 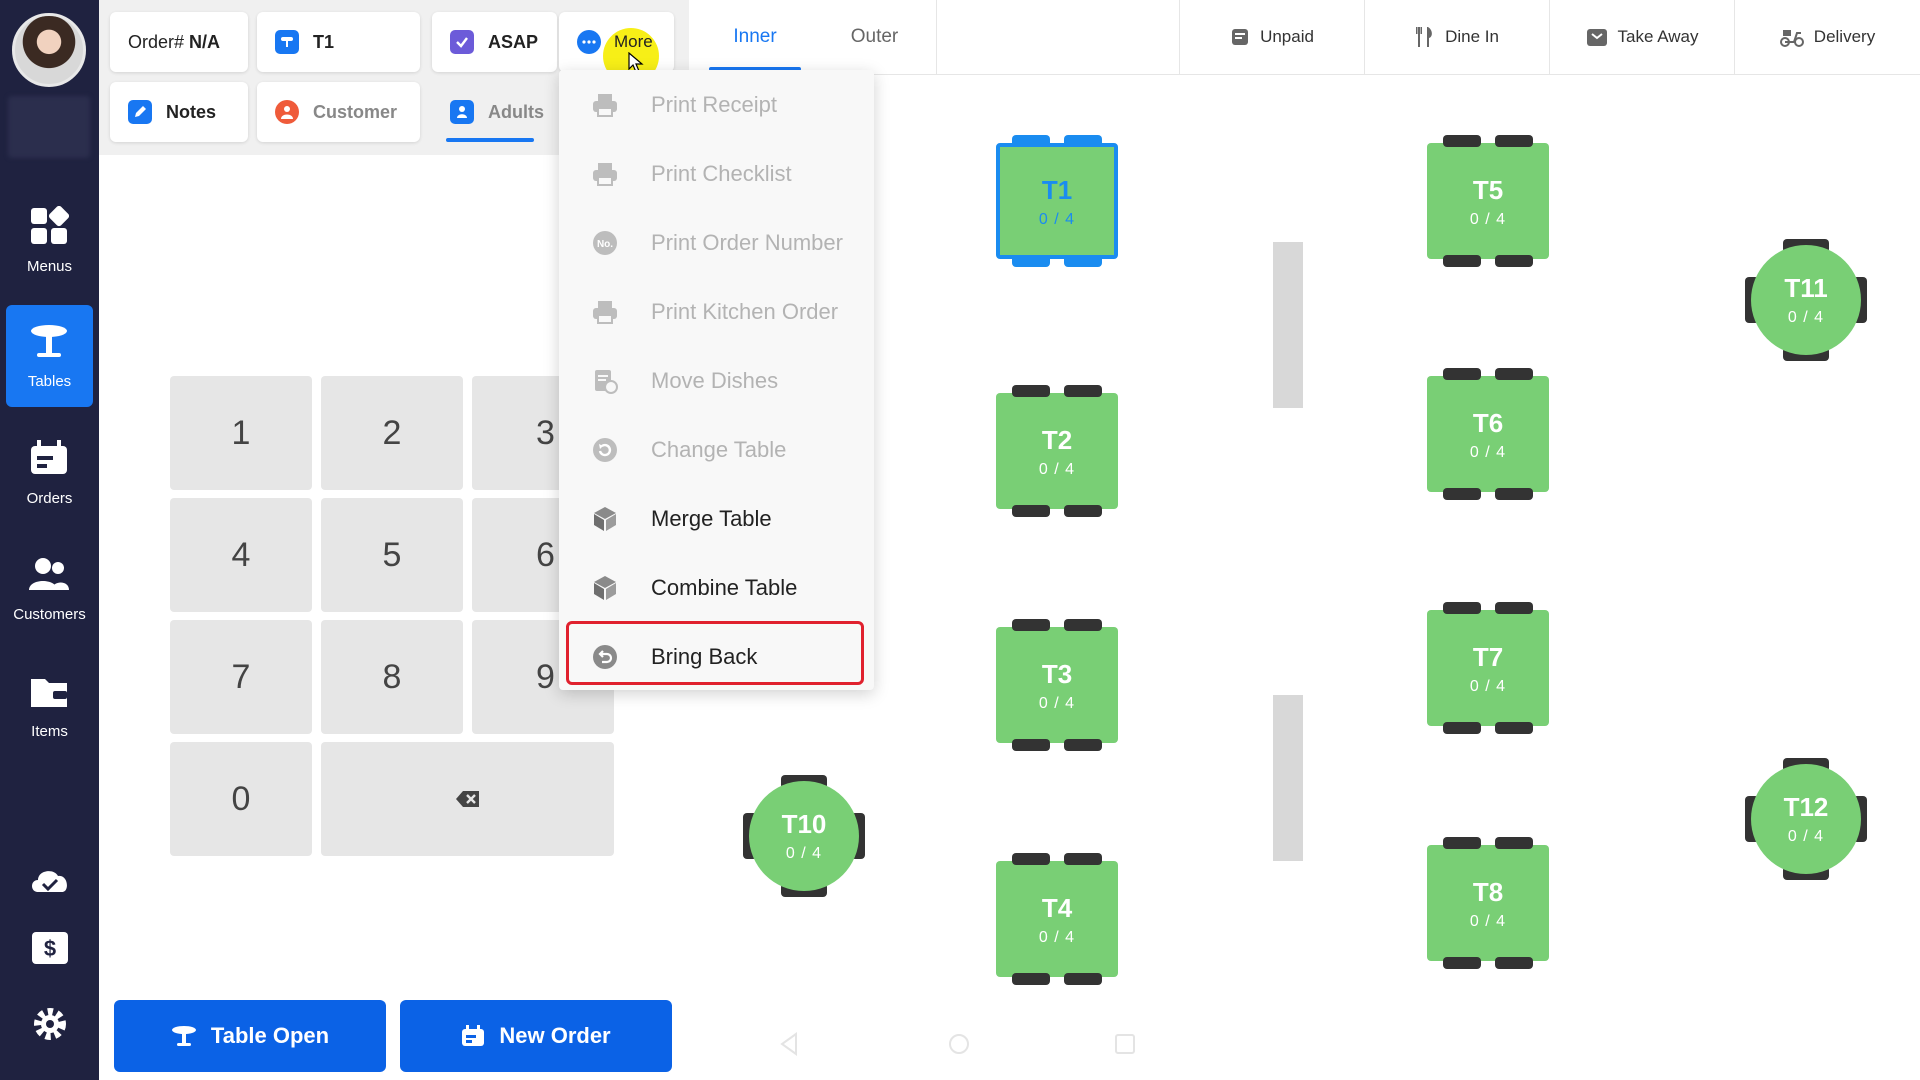 What do you see at coordinates (355, 111) in the screenshot?
I see `customer-label: Customer` at bounding box center [355, 111].